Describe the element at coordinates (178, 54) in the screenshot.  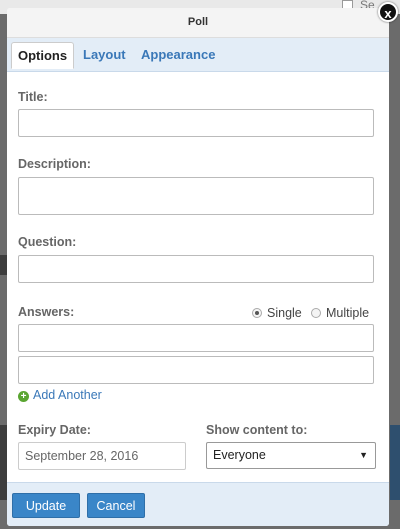
I see `tab-appearance: Appearance` at that location.